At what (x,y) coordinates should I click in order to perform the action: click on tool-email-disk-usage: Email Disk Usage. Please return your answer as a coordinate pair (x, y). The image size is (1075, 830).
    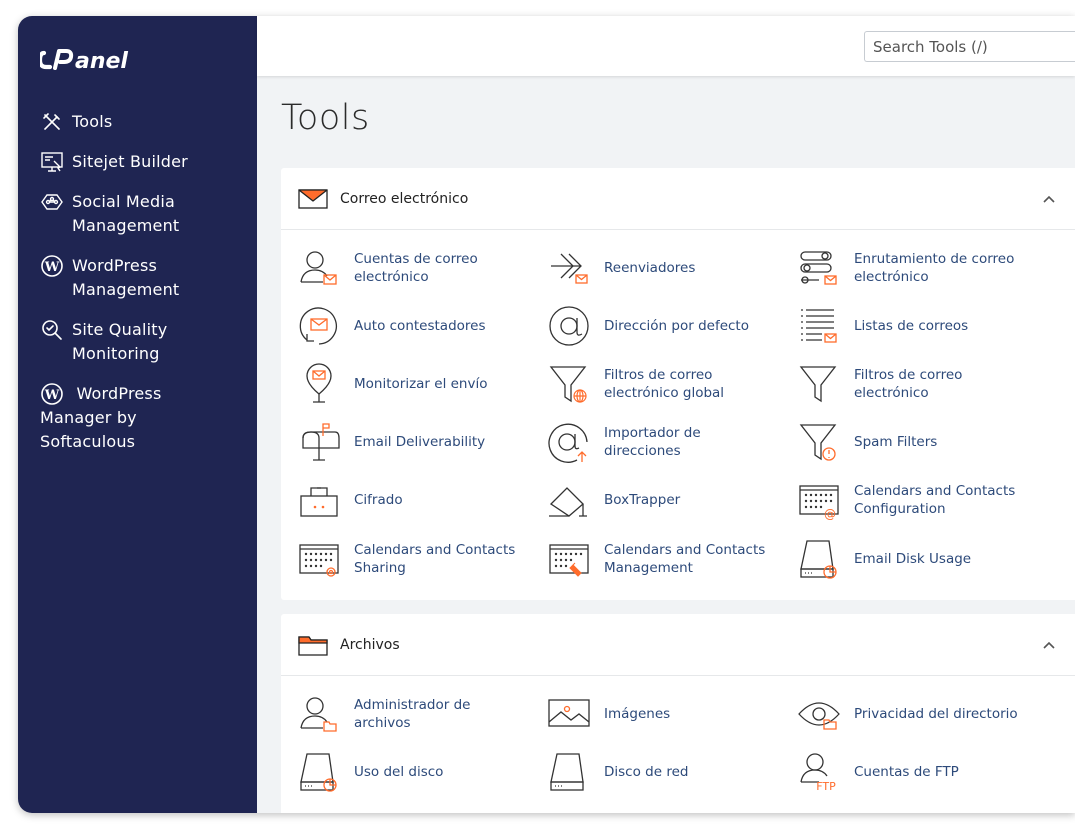
    Looking at the image, I should click on (905, 559).